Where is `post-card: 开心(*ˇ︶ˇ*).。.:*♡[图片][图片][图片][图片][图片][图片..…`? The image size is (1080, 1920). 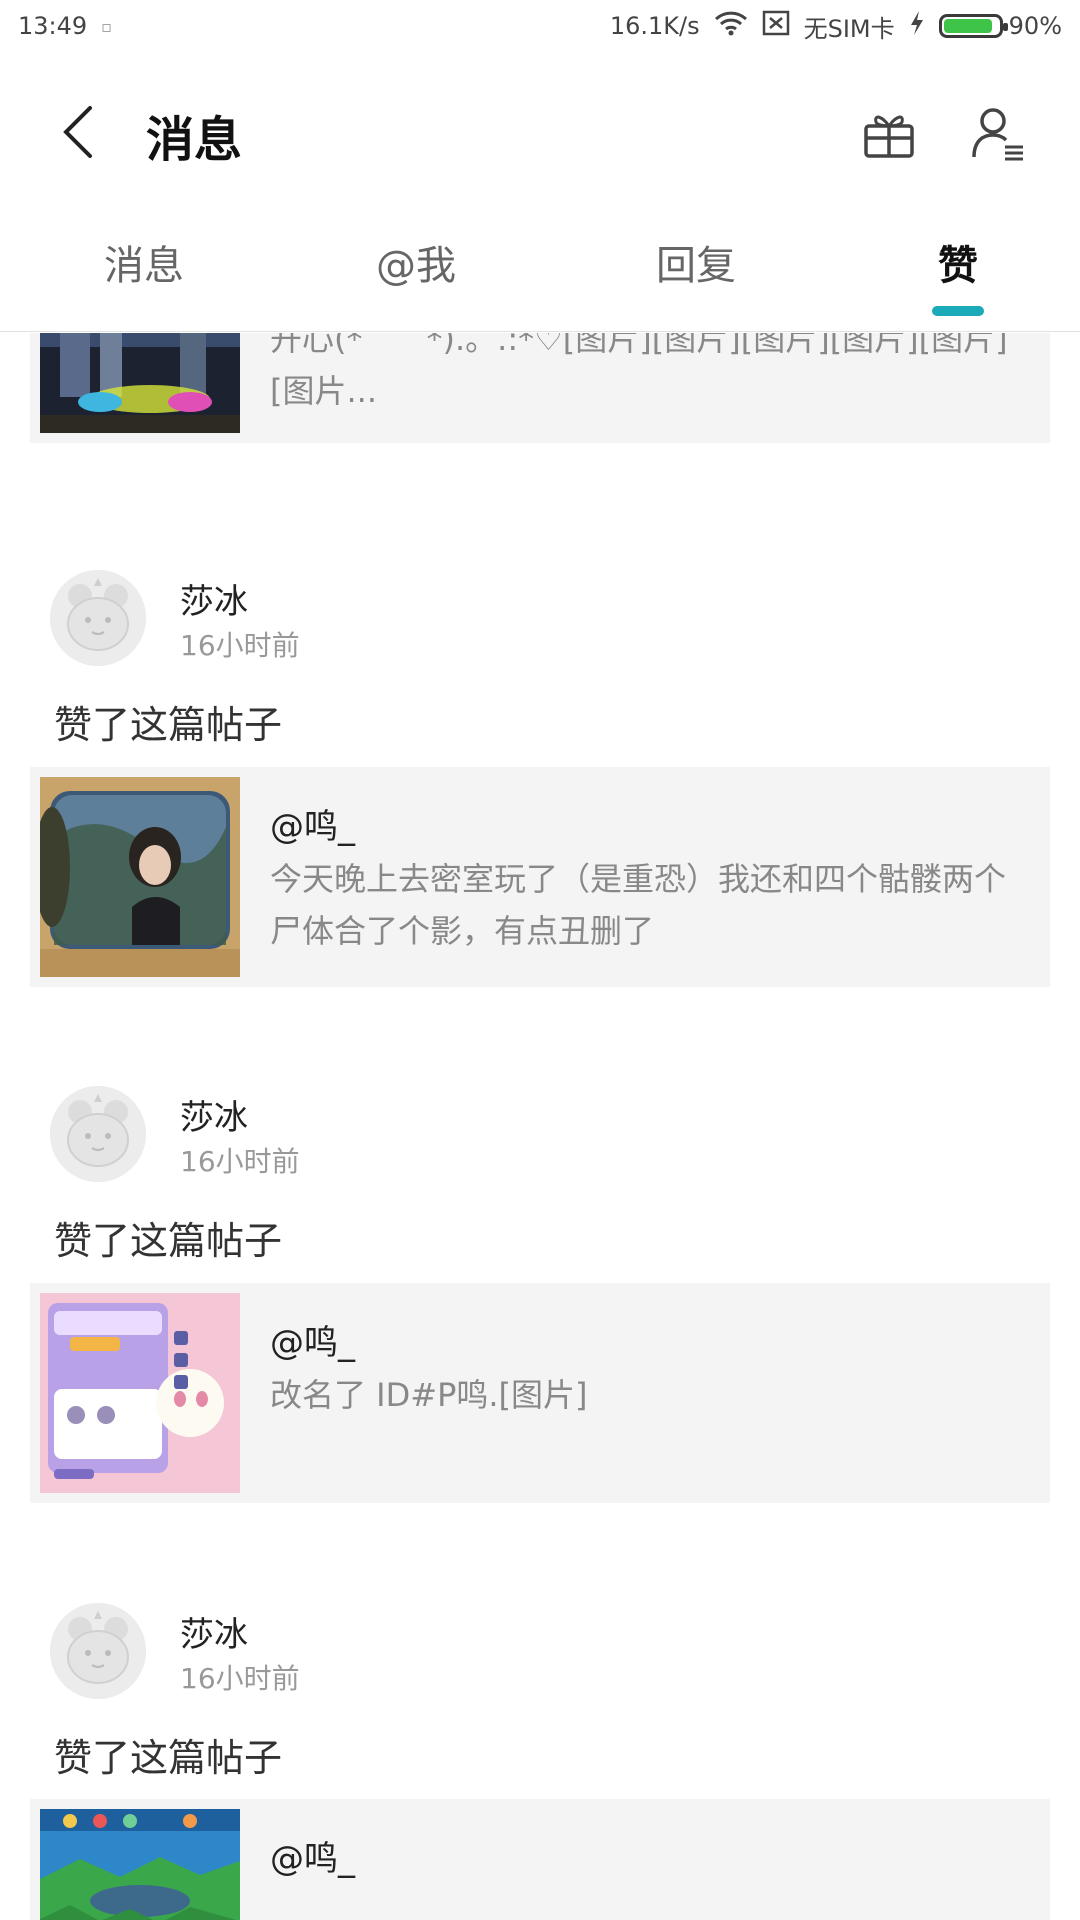
post-card: 开心(*ˇ︶ˇ*).。.:*♡[图片][图片][图片][图片][图片][图片..… is located at coordinates (540, 388).